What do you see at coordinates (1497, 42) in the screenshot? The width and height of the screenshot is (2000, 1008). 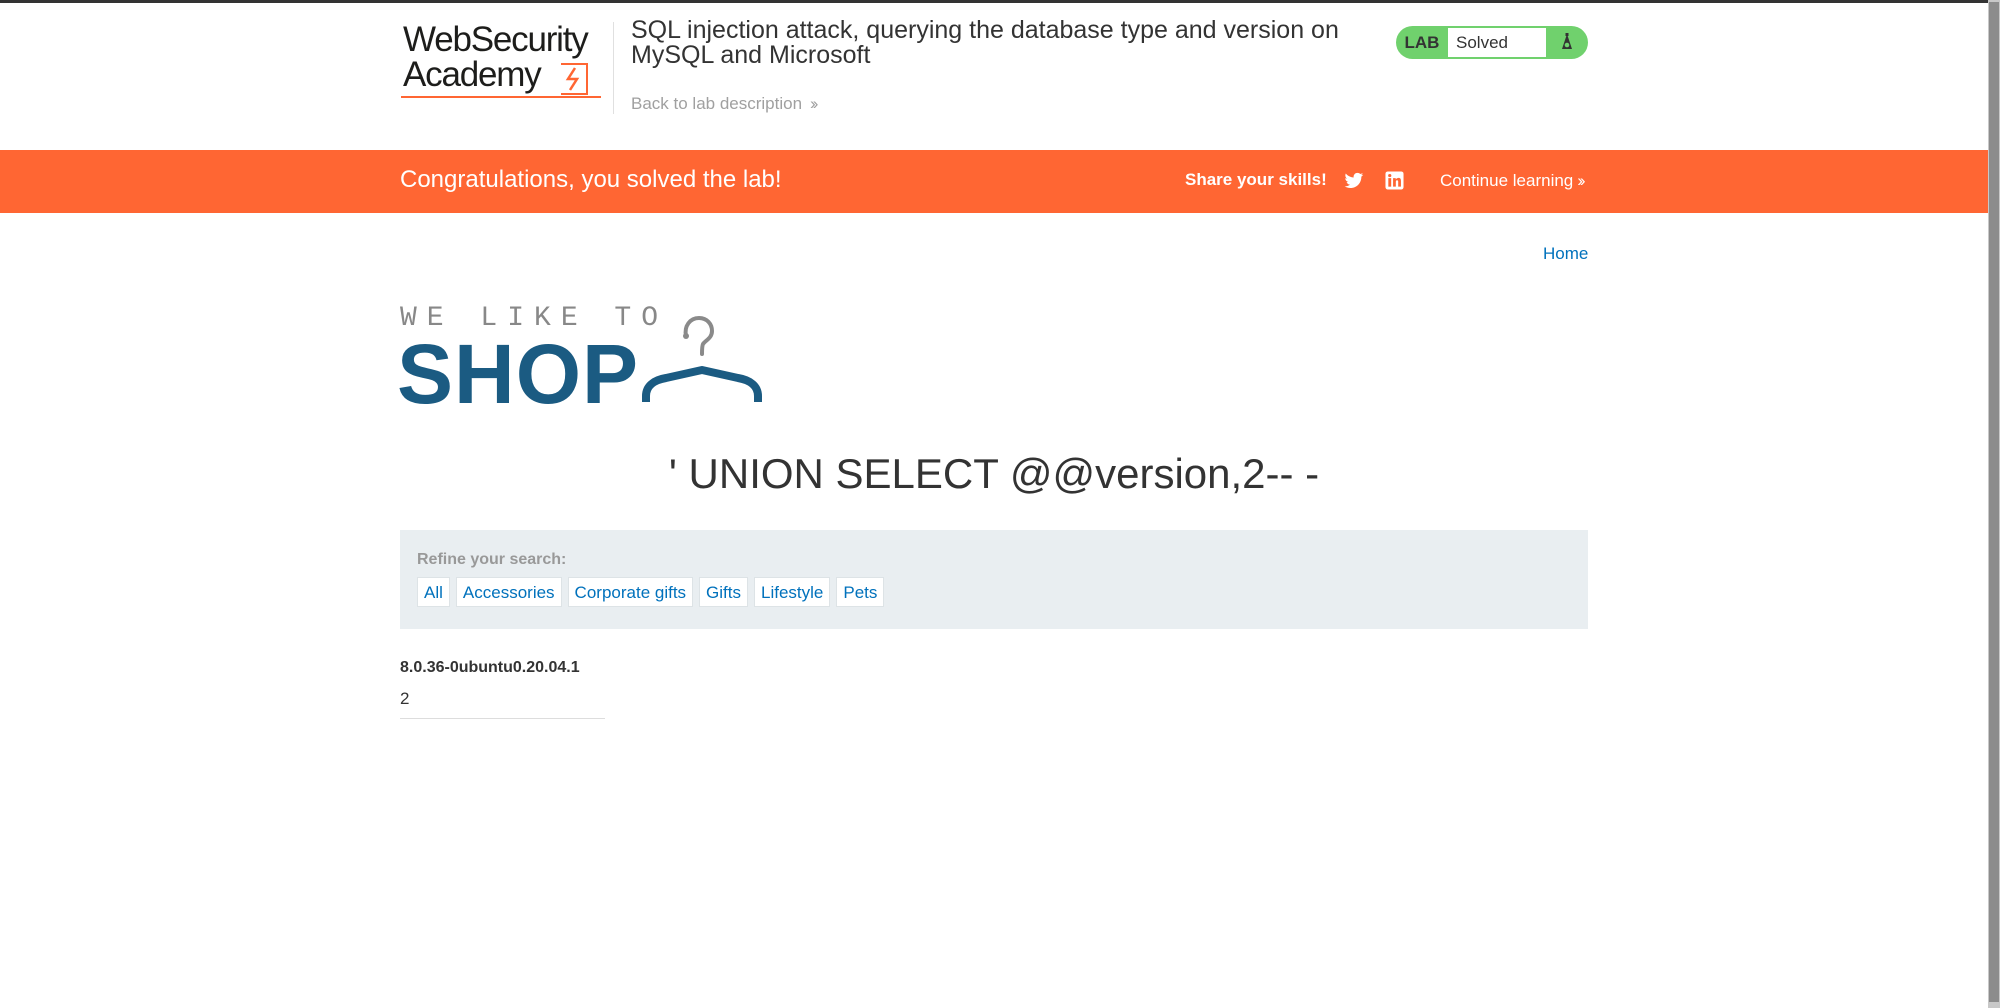 I see `lab-status-text: Solved` at bounding box center [1497, 42].